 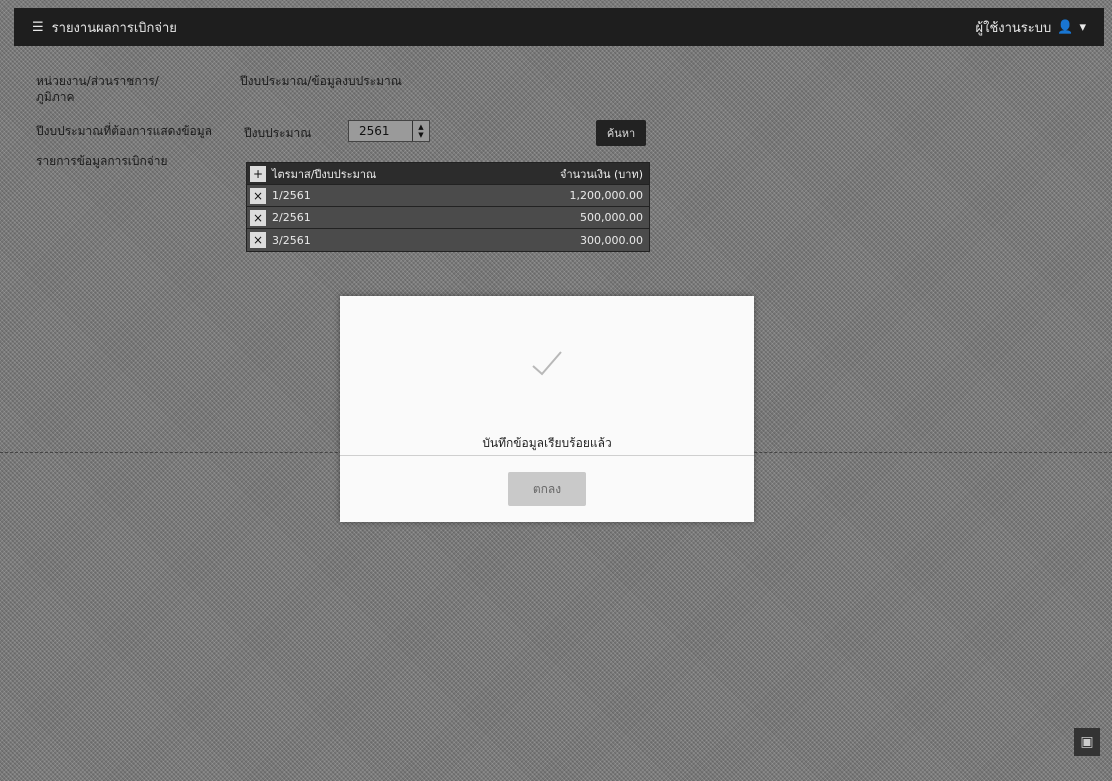 I want to click on app-title-text: รายงานผลการเบิกจ่าย, so click(x=114, y=28).